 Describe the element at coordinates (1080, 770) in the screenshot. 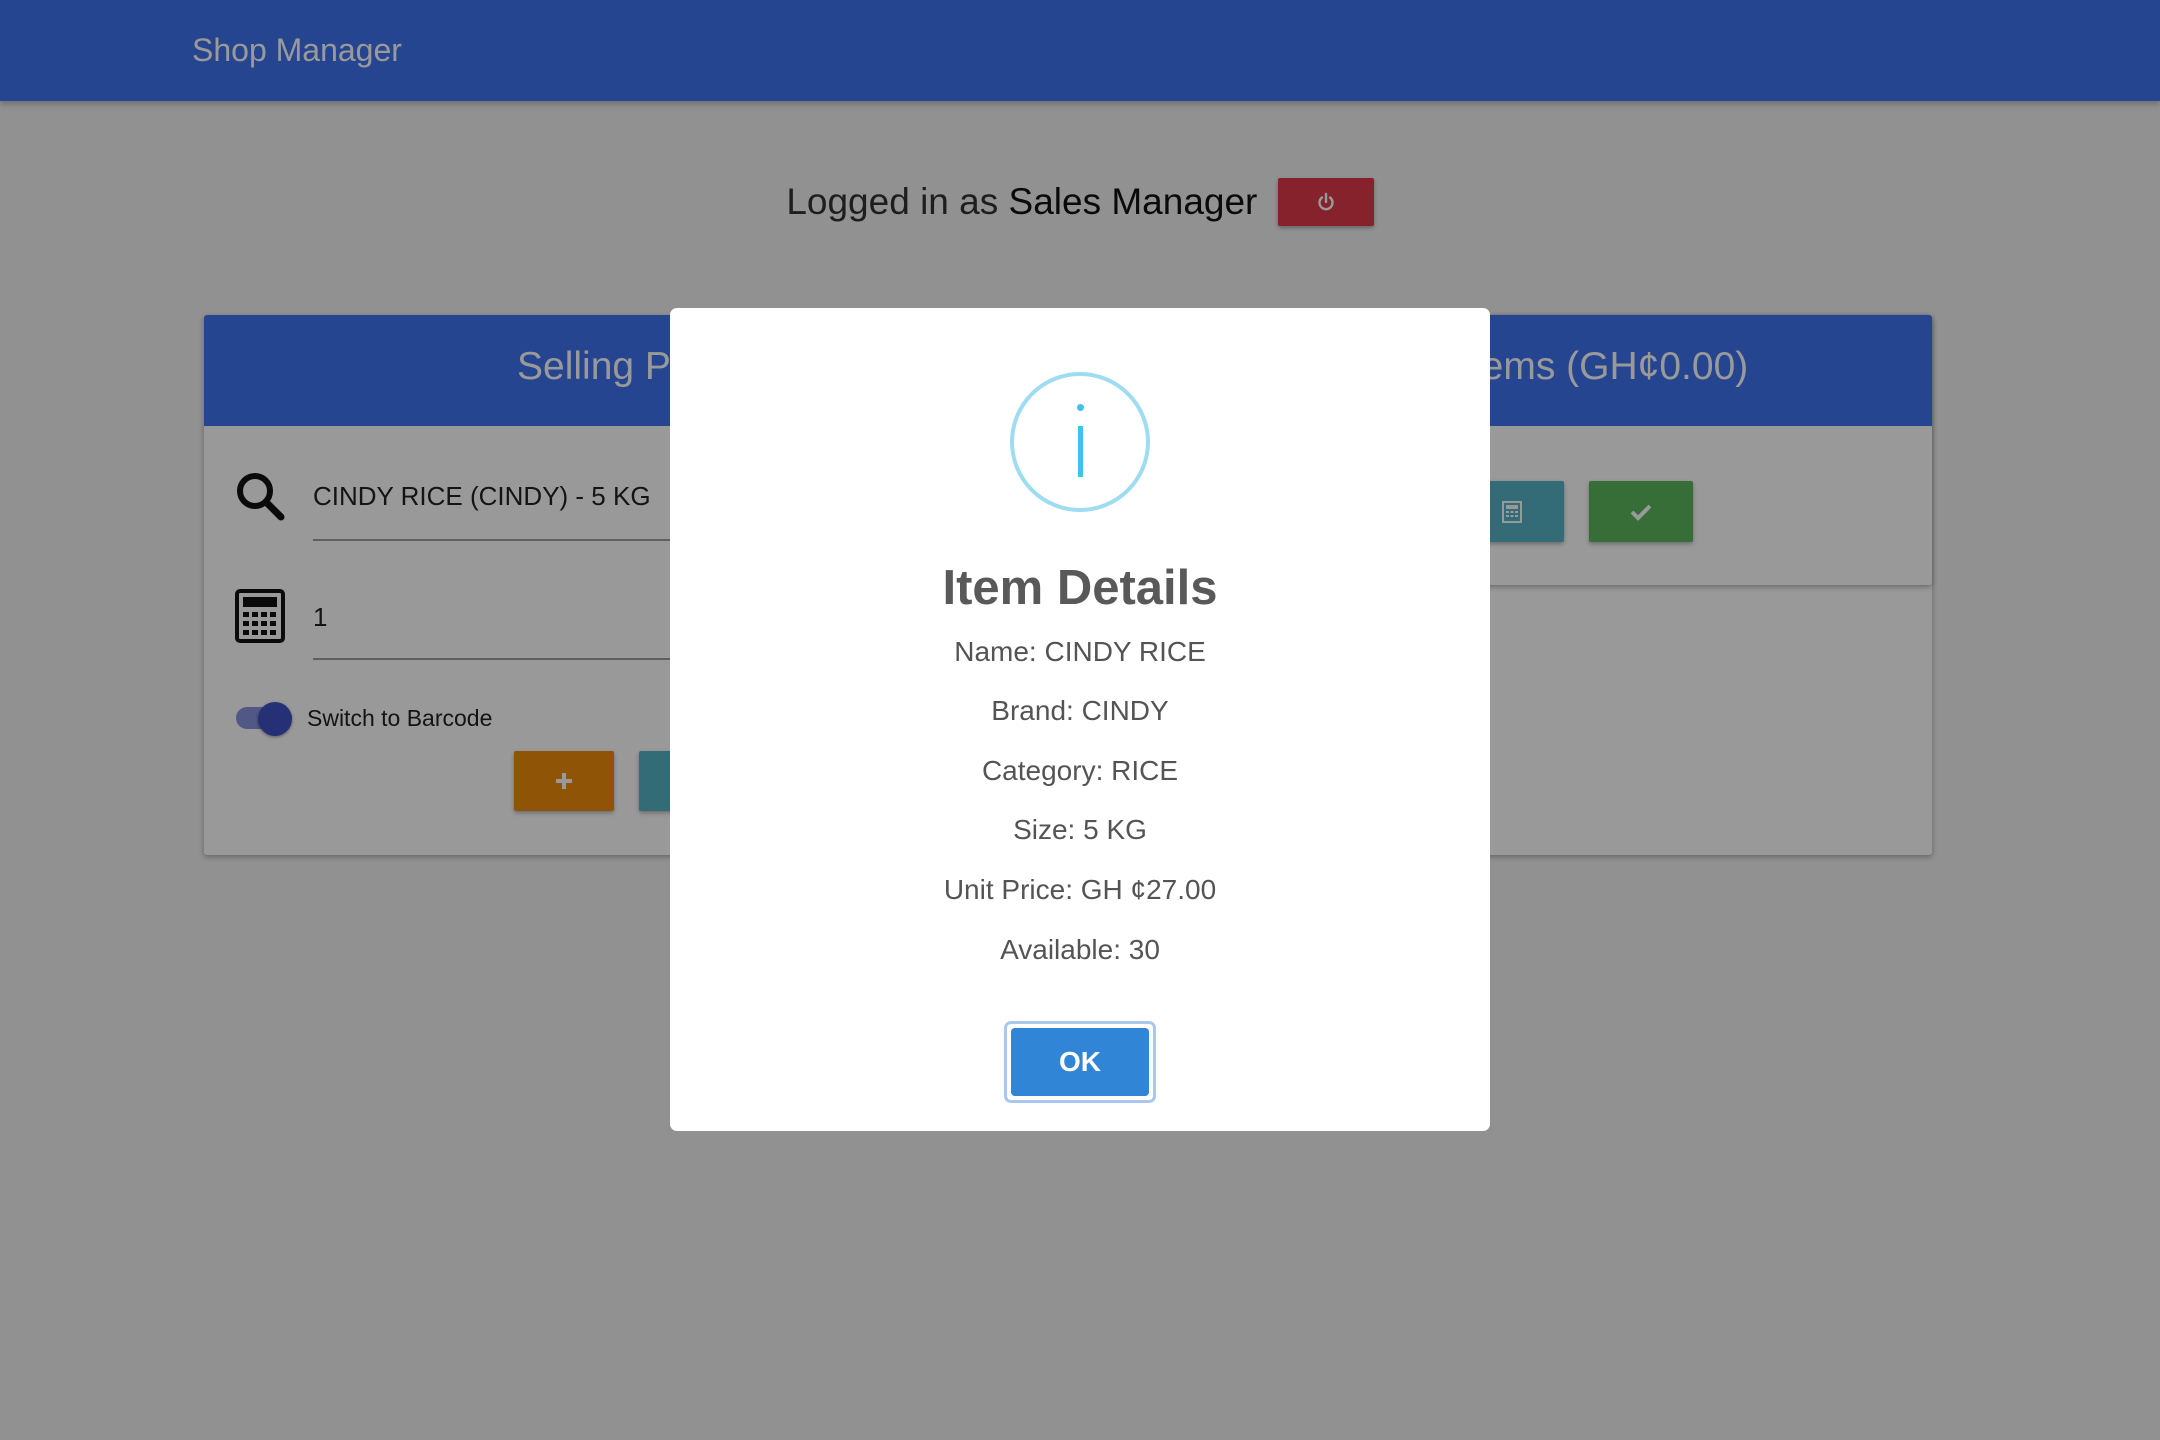

I see `item-category: Category: RICE` at that location.